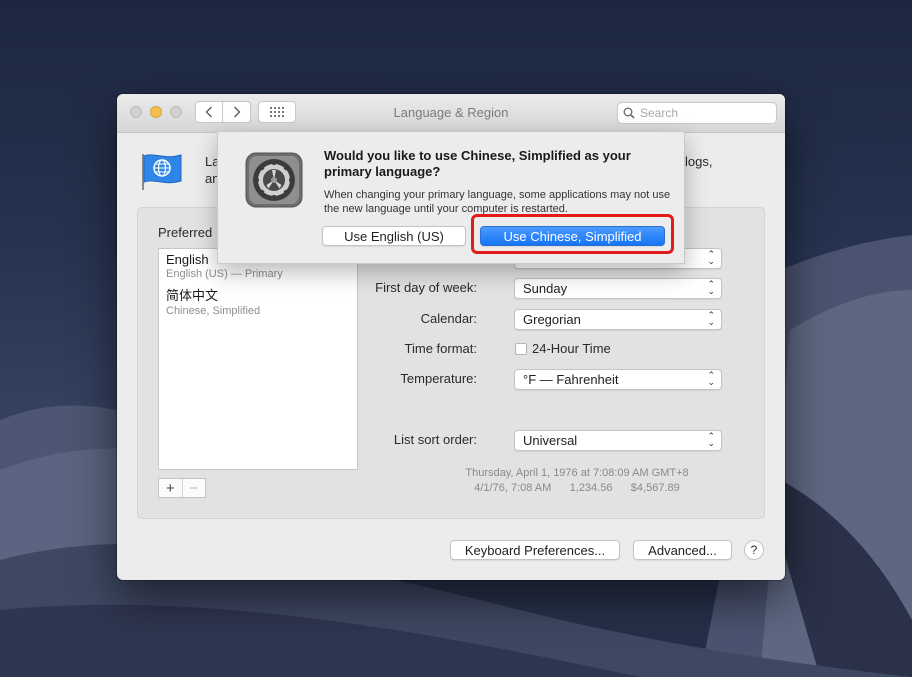 The image size is (912, 677). I want to click on calendar-label: Calendar:, so click(448, 318).